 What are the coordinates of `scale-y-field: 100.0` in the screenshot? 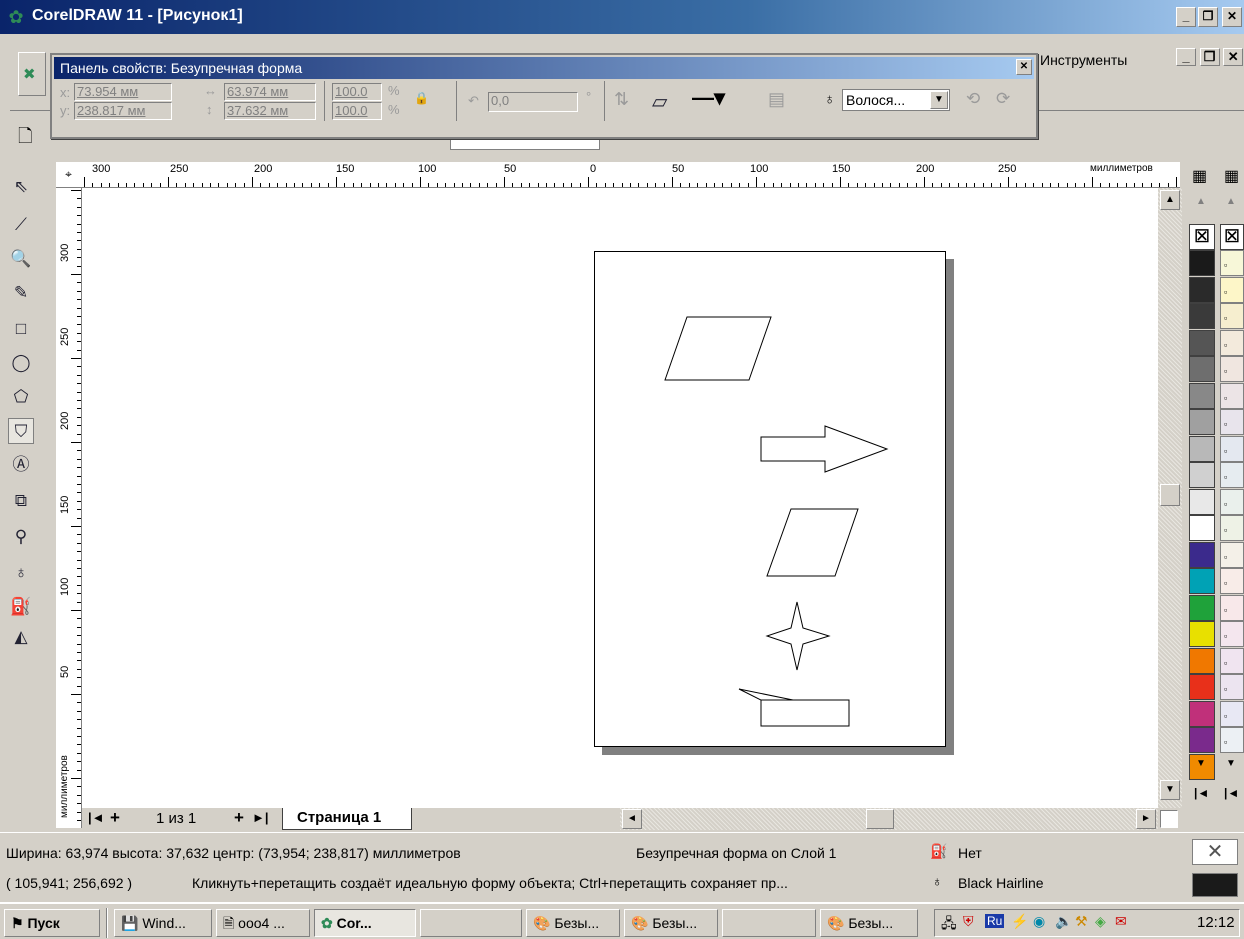 It's located at (357, 111).